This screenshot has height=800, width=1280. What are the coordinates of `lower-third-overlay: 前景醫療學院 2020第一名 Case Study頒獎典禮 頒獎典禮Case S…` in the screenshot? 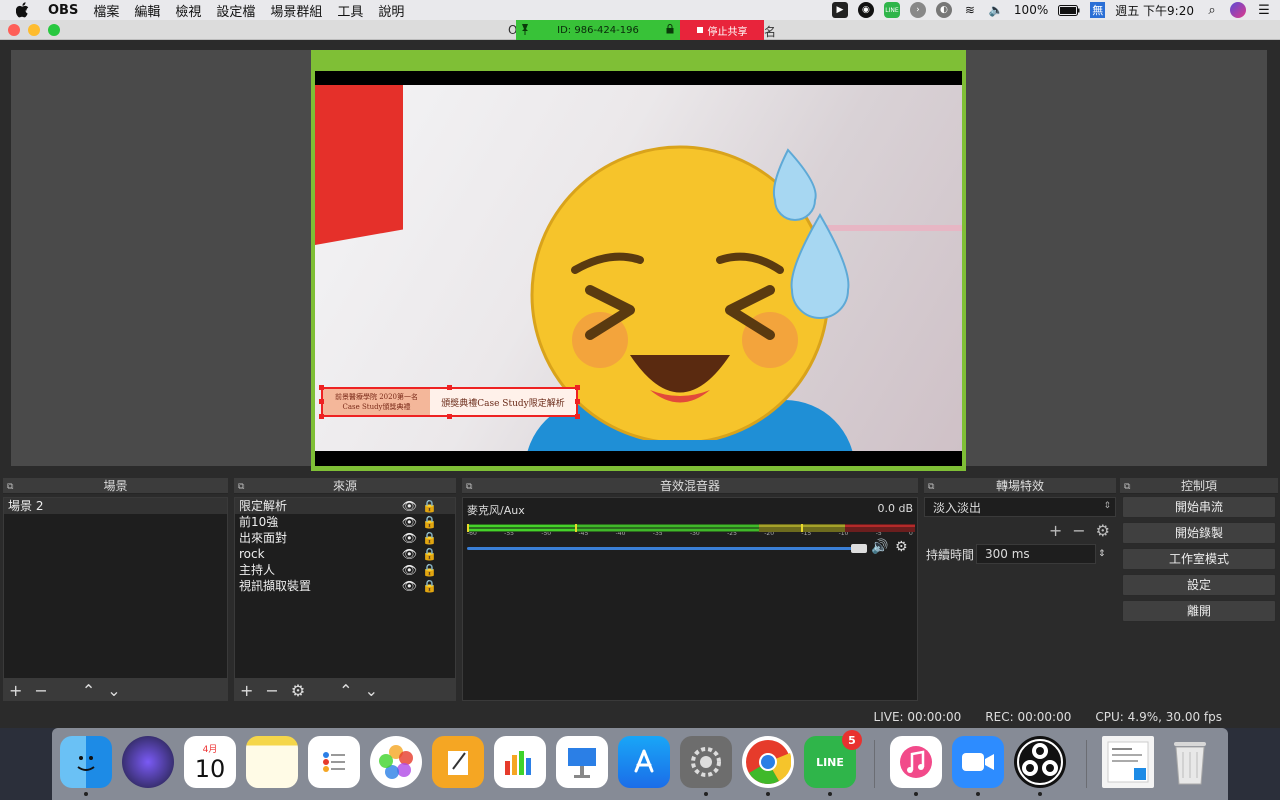 It's located at (449, 402).